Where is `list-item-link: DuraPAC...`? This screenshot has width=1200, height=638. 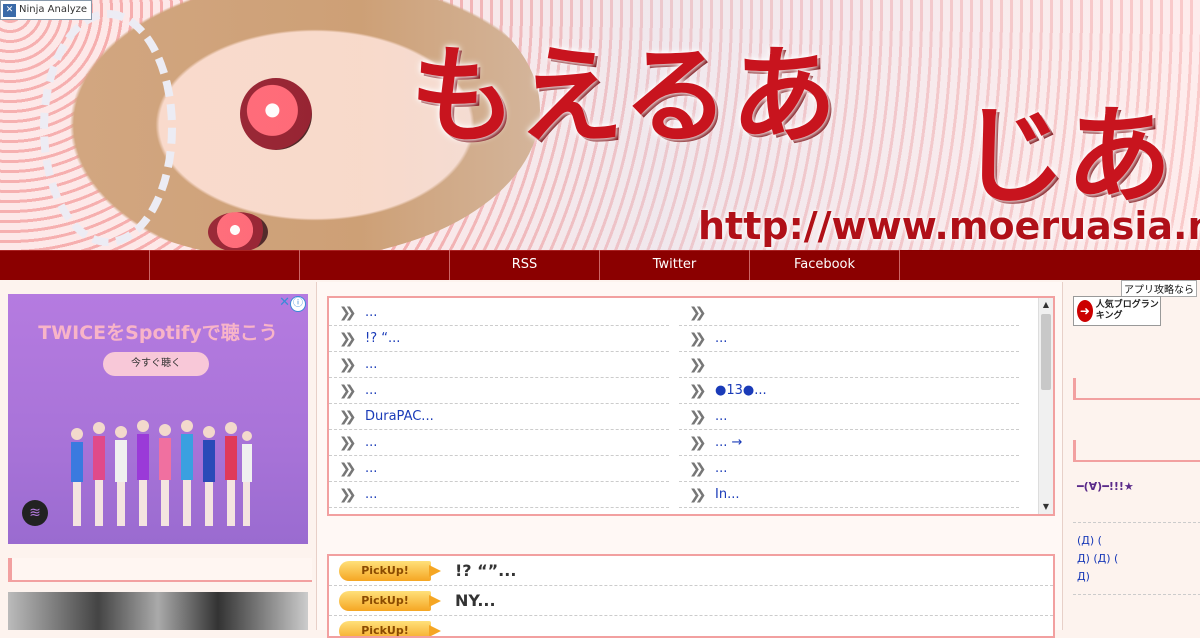
list-item-link: DuraPAC... is located at coordinates (399, 416).